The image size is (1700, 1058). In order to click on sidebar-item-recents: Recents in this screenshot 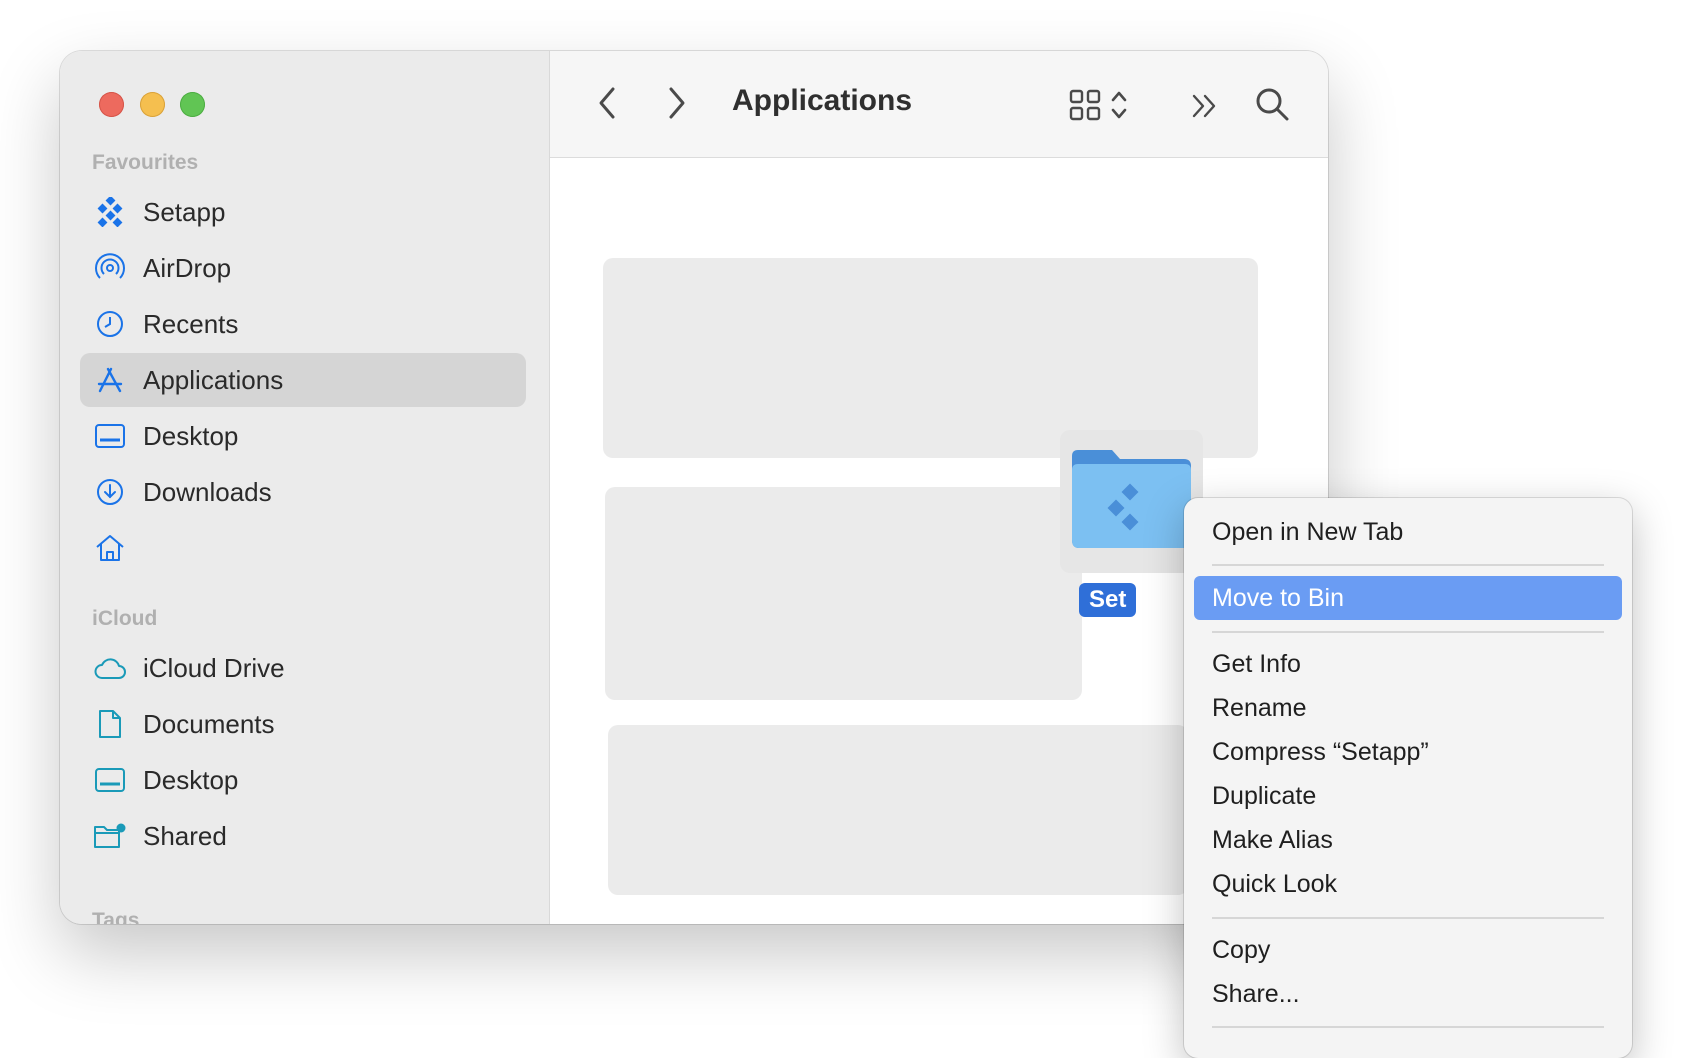, I will do `click(303, 324)`.